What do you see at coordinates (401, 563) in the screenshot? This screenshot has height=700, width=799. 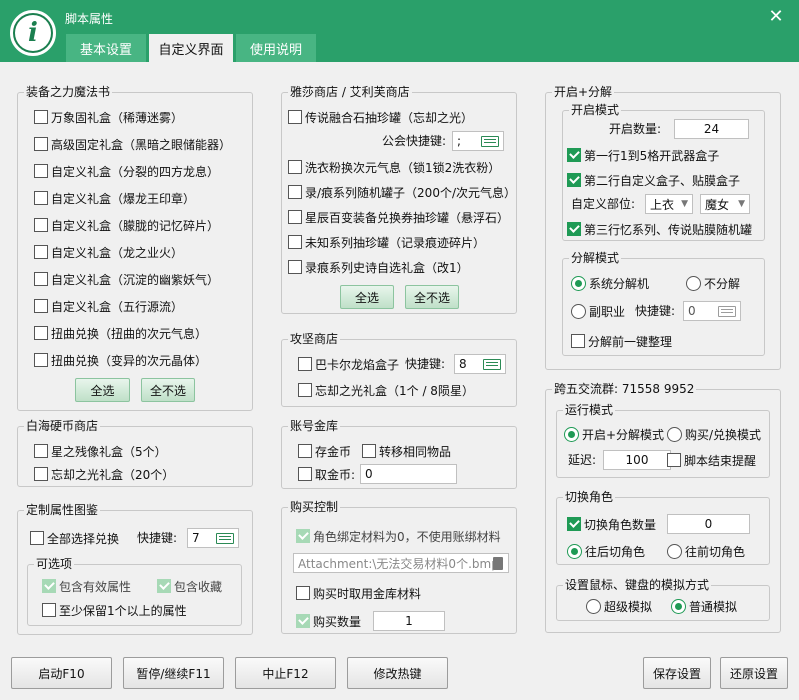 I see `attachment-path-input: Attachment:\无法交易材料0个.bmp` at bounding box center [401, 563].